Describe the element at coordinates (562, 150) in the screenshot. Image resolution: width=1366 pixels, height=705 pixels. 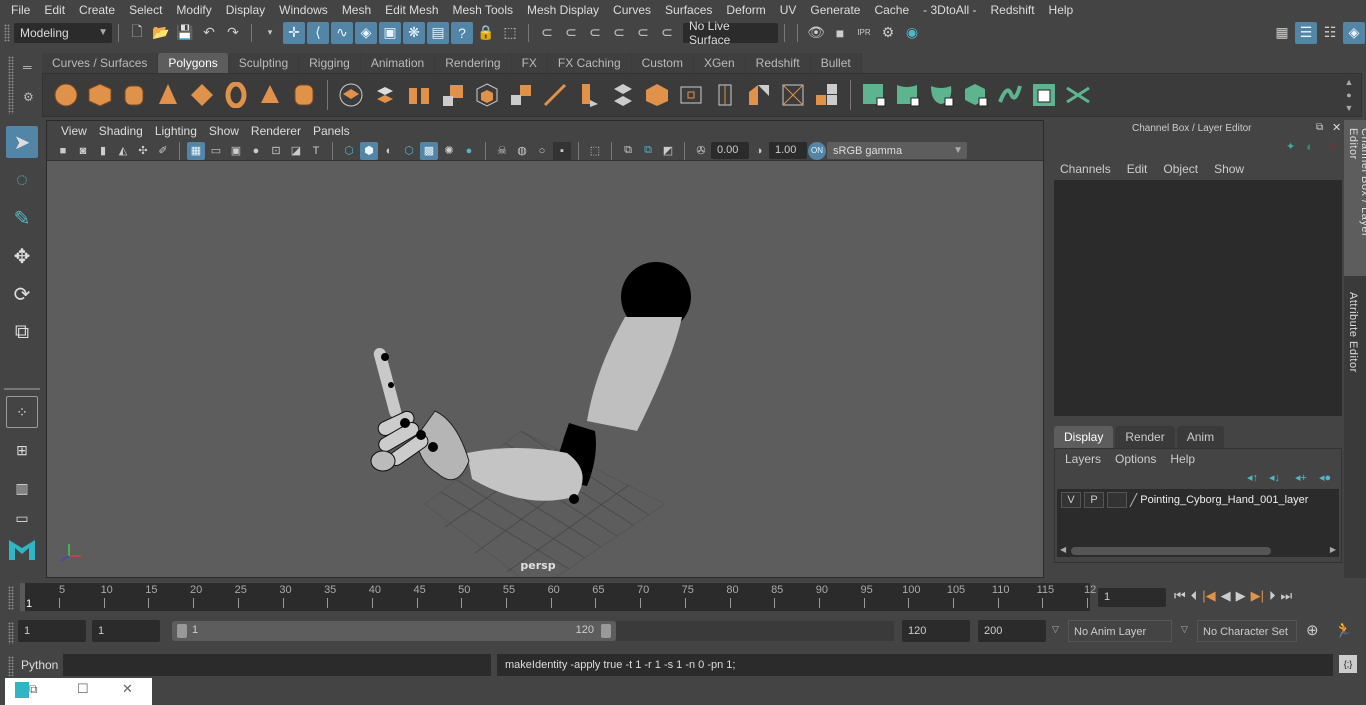
I see `depth-of-field-icon: ▪` at that location.